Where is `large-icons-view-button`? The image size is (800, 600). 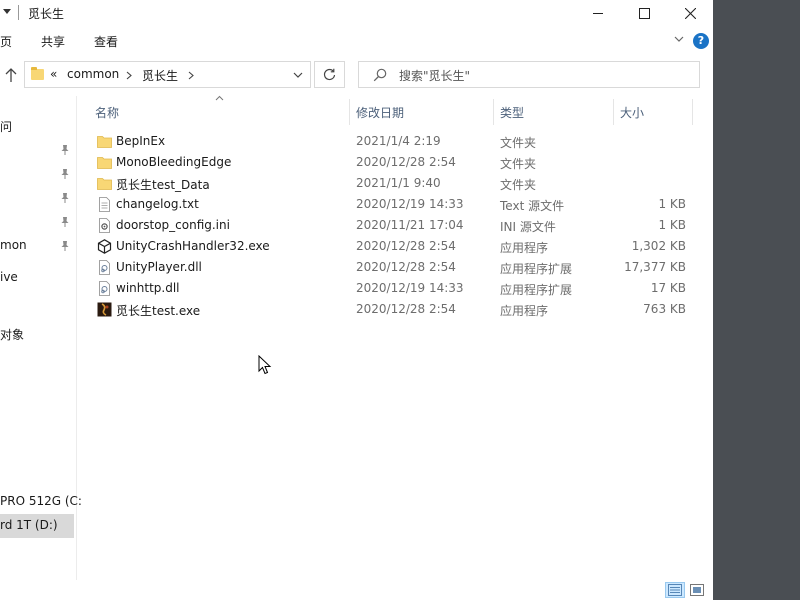
large-icons-view-button is located at coordinates (697, 590).